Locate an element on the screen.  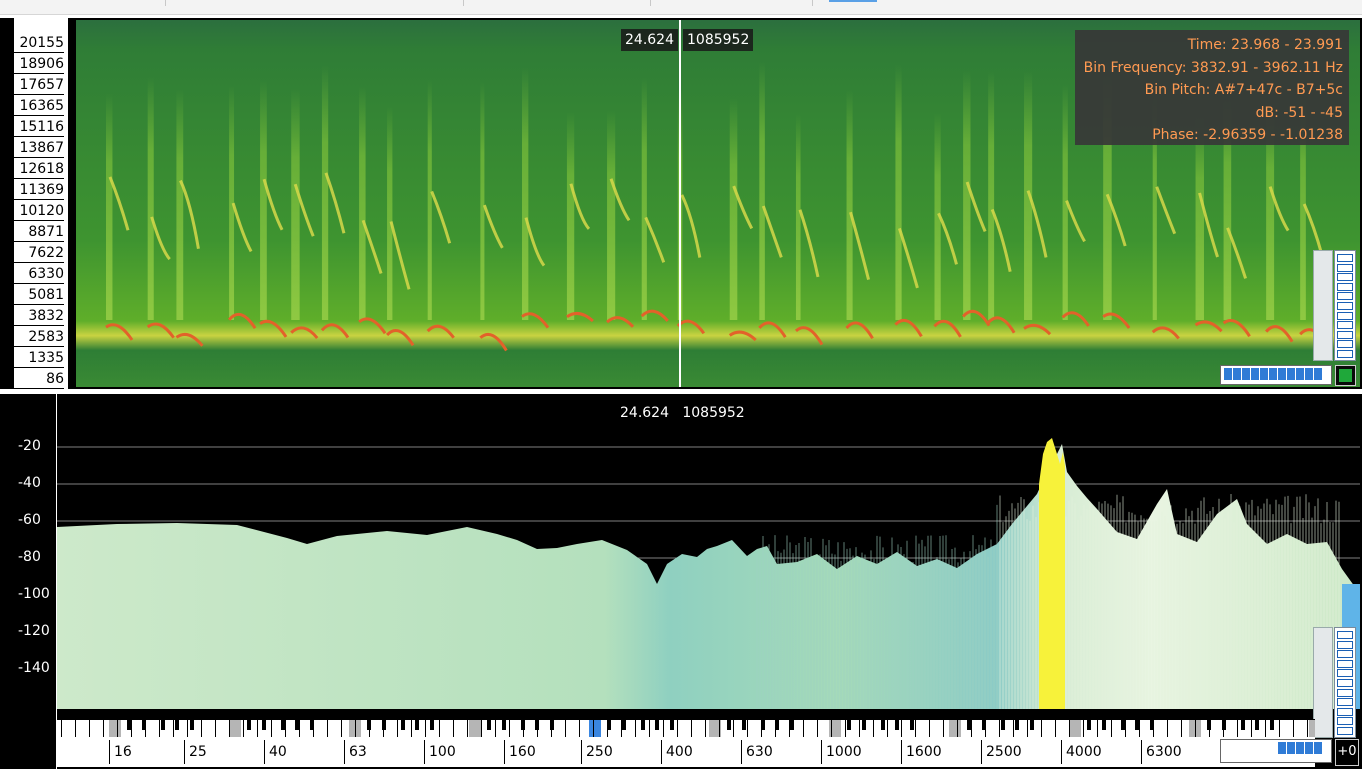
spectrum-db-label: -60 is located at coordinates (29, 520).